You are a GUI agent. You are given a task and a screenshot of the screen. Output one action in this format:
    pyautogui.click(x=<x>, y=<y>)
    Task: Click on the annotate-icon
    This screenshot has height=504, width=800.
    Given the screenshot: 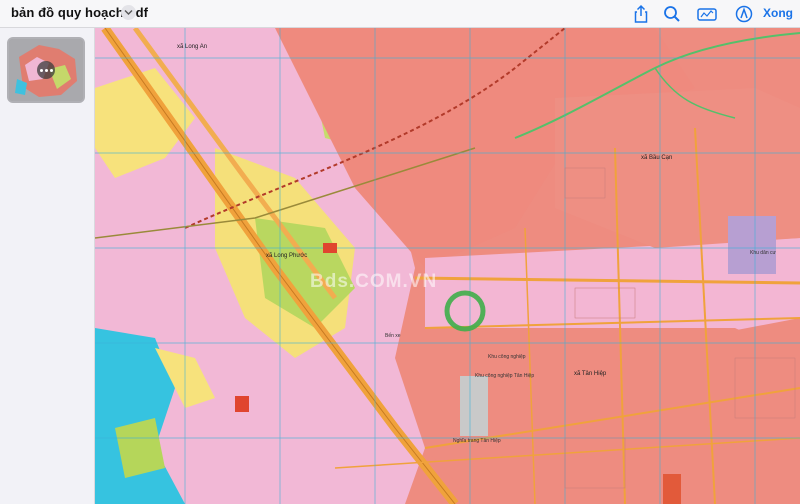 What is the action you would take?
    pyautogui.click(x=744, y=14)
    